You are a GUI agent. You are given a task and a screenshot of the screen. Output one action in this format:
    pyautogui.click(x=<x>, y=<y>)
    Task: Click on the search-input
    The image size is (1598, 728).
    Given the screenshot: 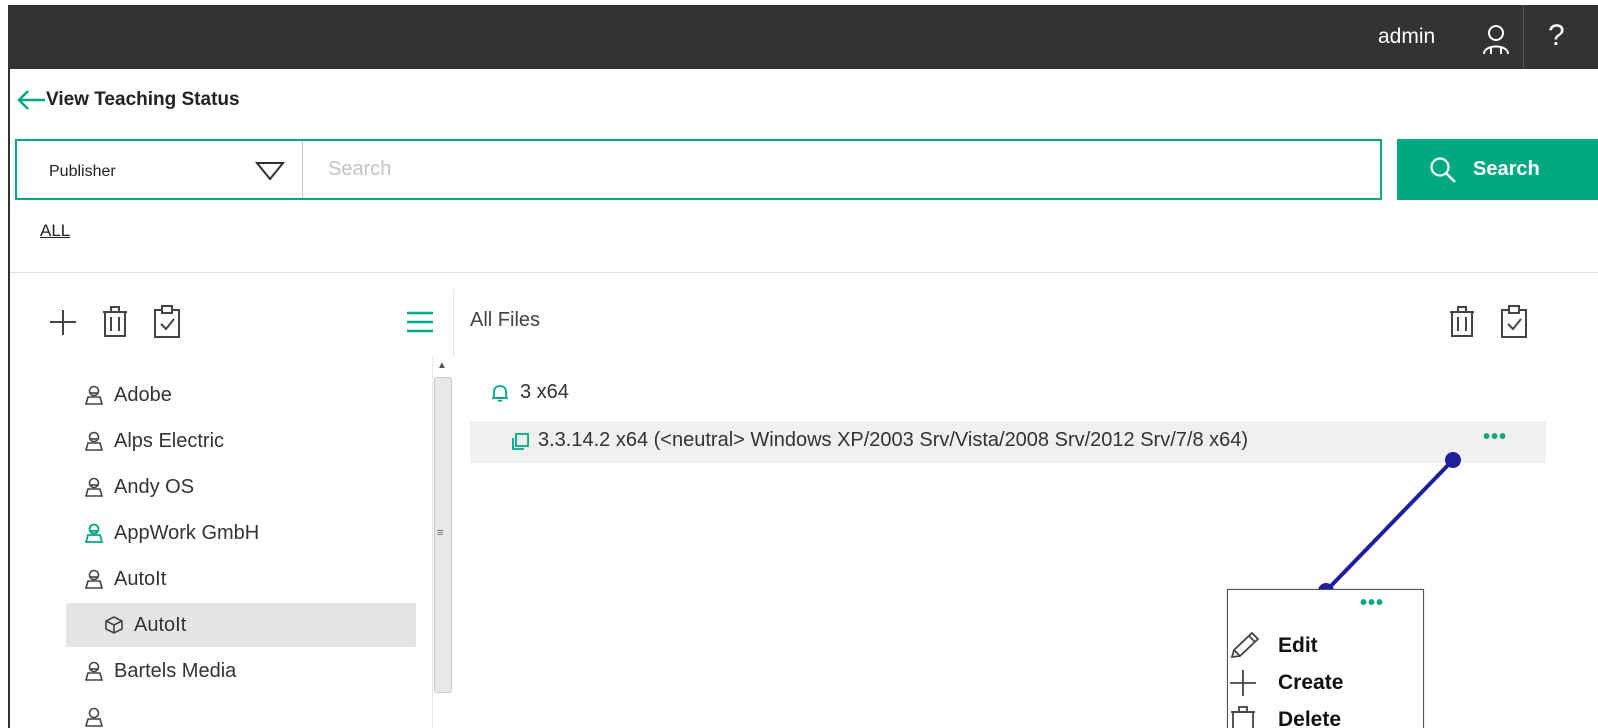 What is the action you would take?
    pyautogui.click(x=842, y=169)
    